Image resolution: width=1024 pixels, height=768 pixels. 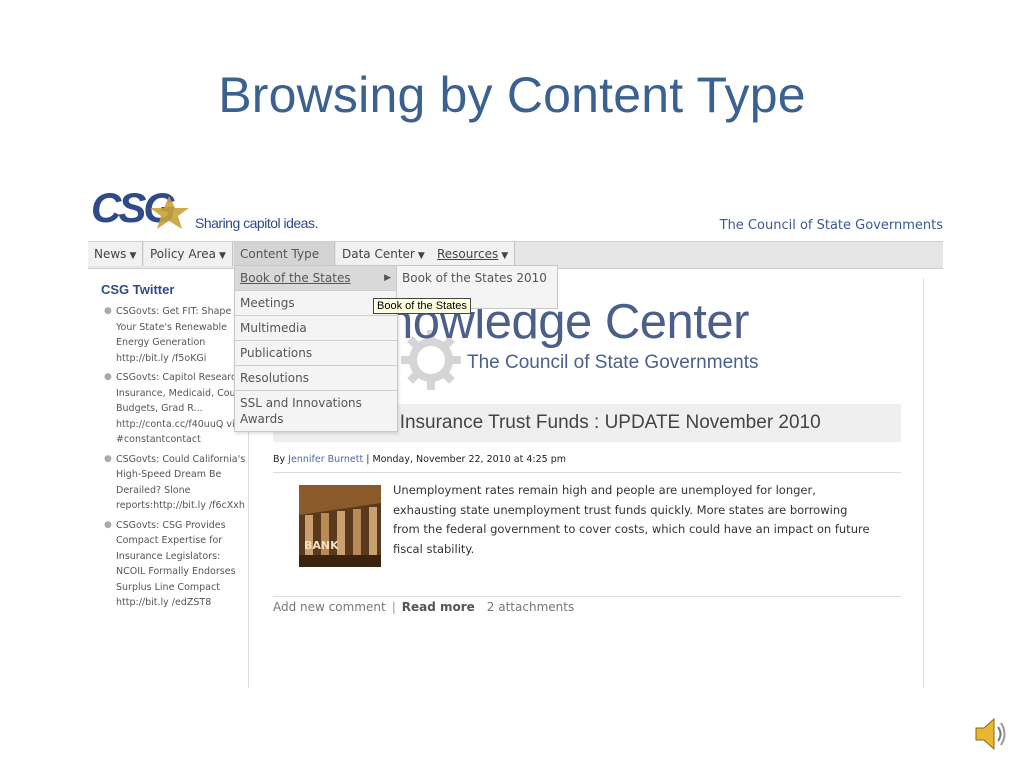 I want to click on article-date: Monday, November 22, 2010 at 4:25 pm, so click(x=469, y=459).